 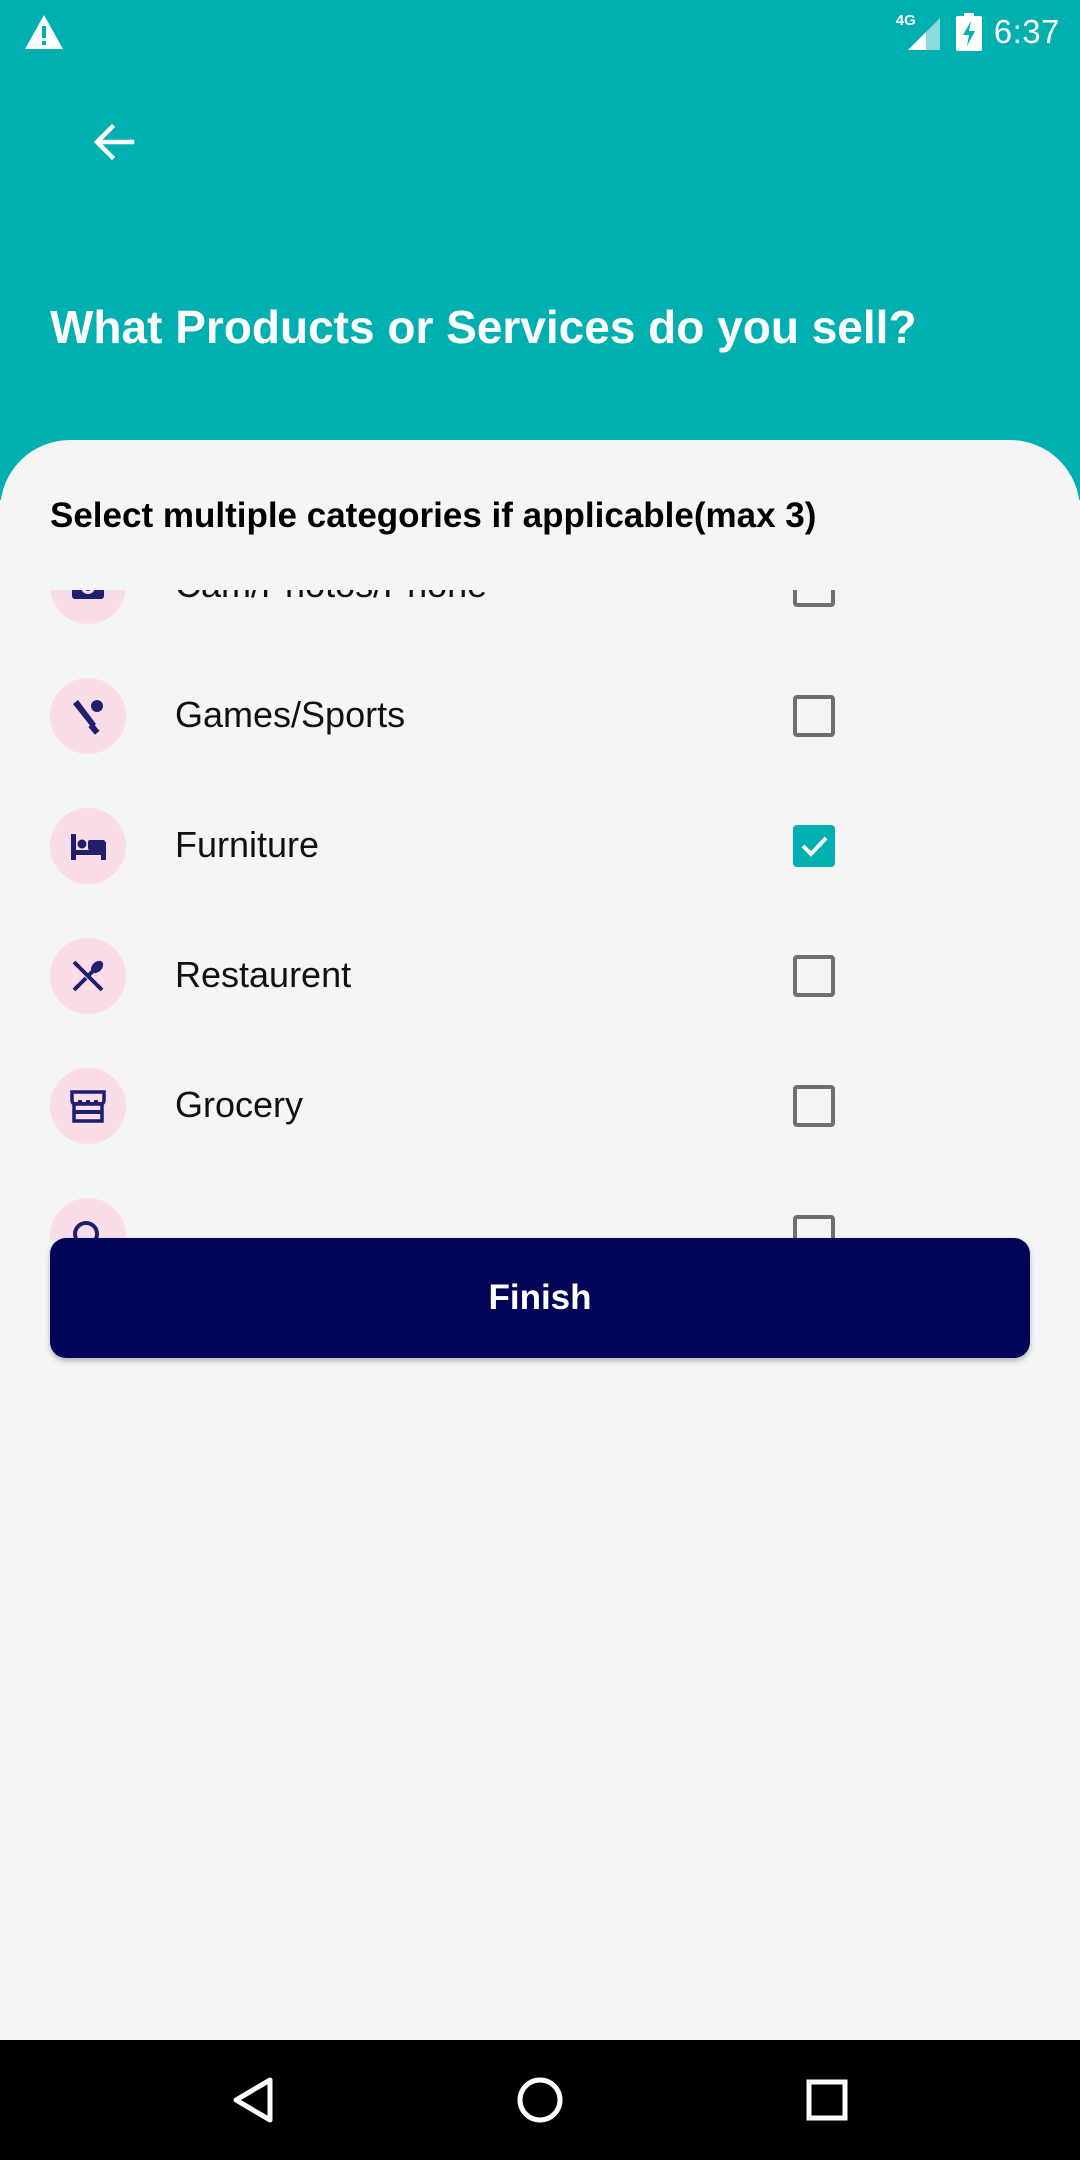 What do you see at coordinates (540, 1105) in the screenshot?
I see `list-item-grocery: Grocery` at bounding box center [540, 1105].